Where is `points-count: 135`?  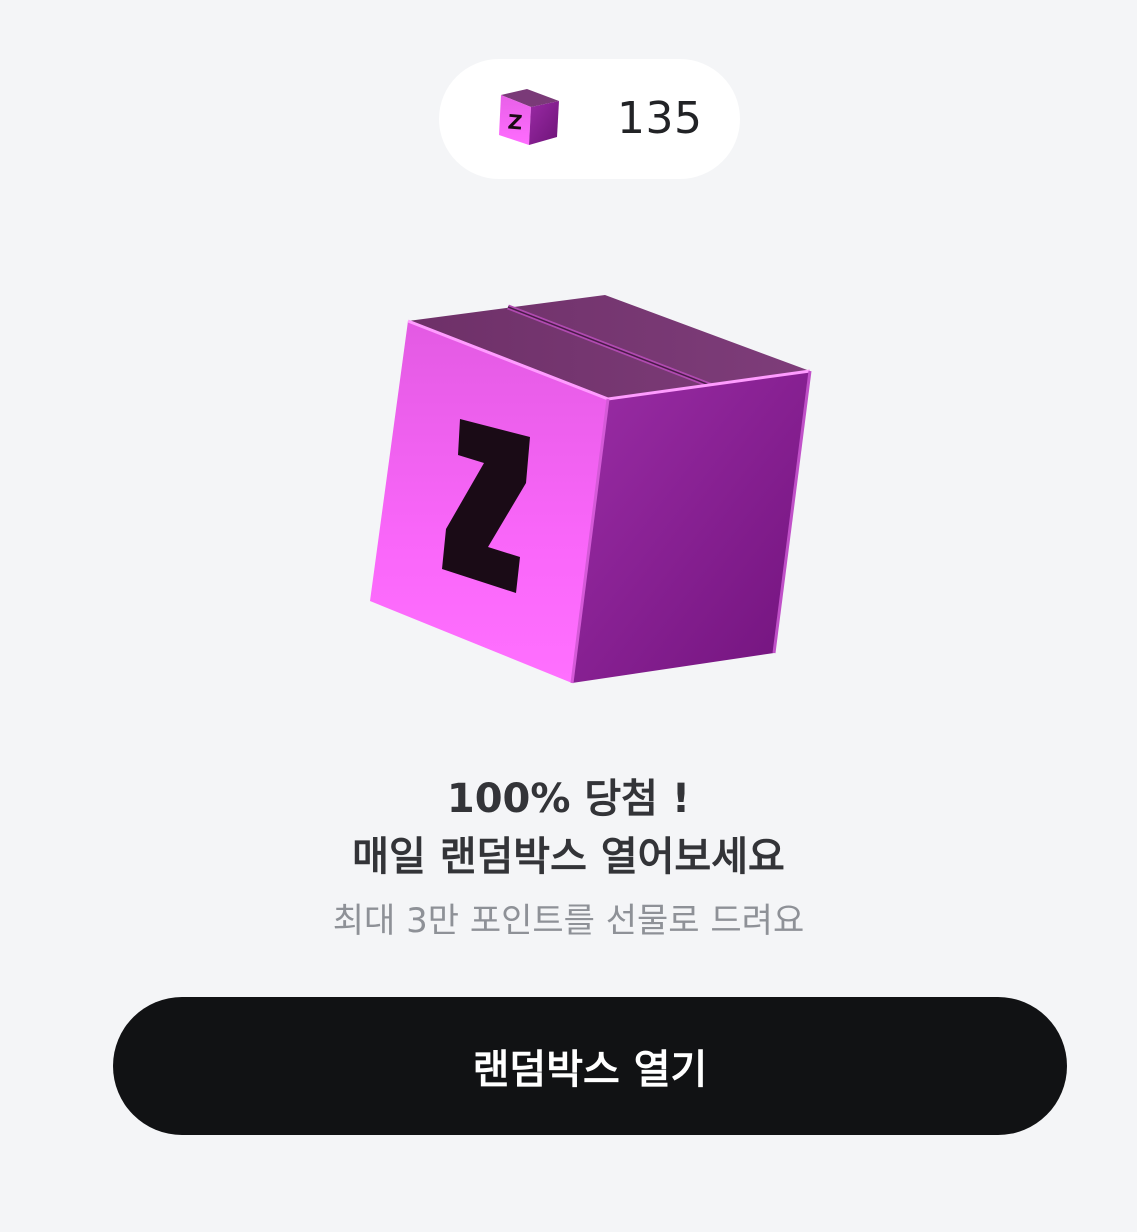 points-count: 135 is located at coordinates (660, 118).